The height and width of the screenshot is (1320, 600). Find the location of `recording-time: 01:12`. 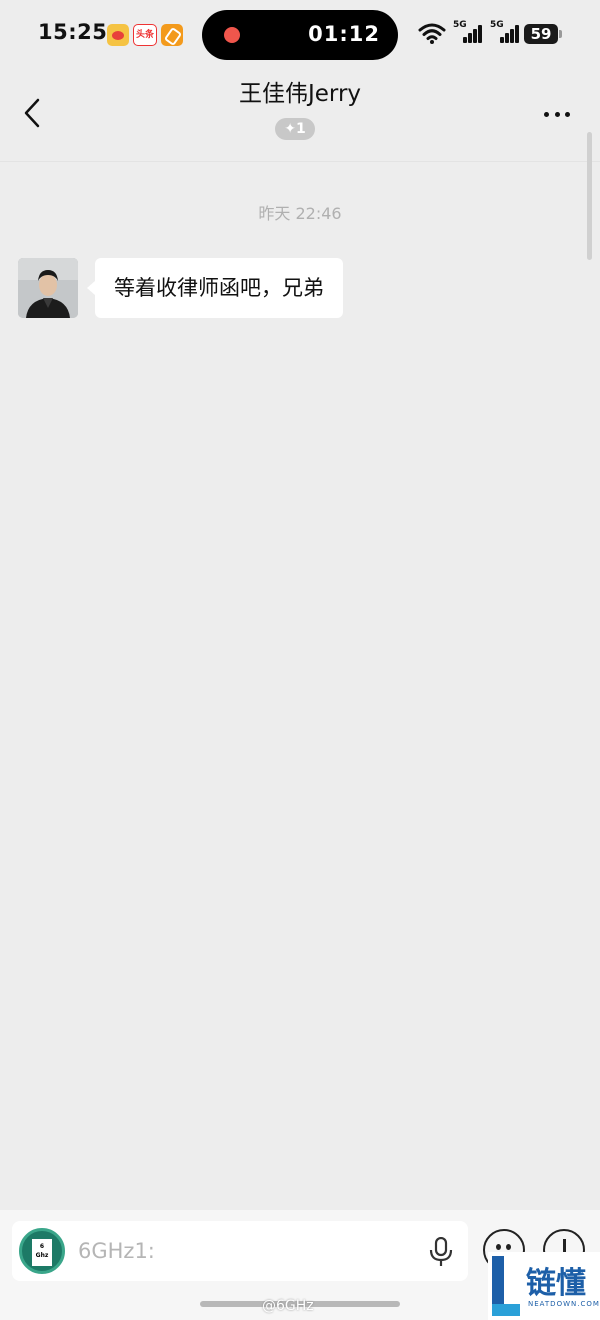

recording-time: 01:12 is located at coordinates (344, 34).